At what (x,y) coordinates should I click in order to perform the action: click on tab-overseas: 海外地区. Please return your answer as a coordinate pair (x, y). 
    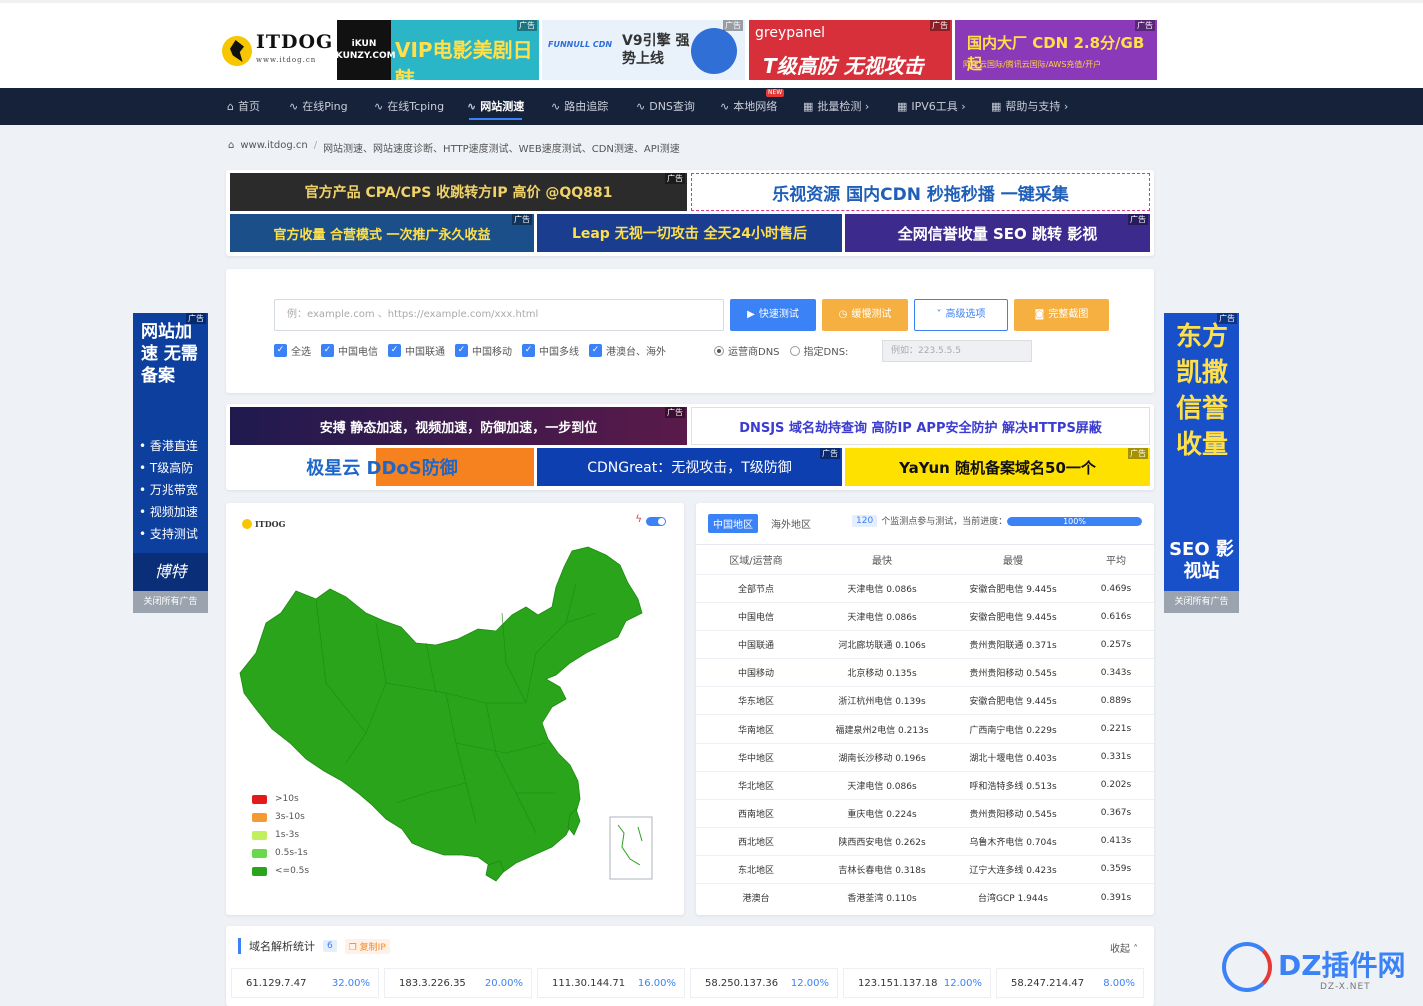
    Looking at the image, I should click on (791, 523).